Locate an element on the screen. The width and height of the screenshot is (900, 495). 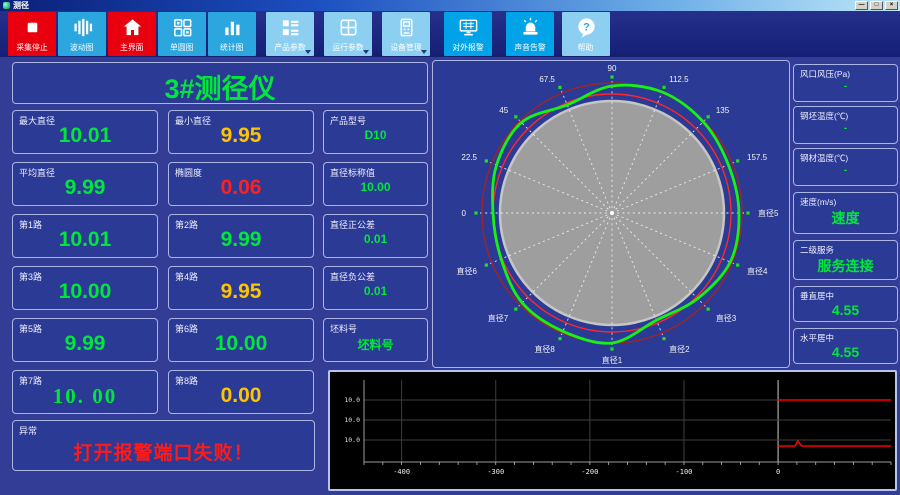
toolbar-button-采集停止: 采集停止 is located at coordinates (32, 34).